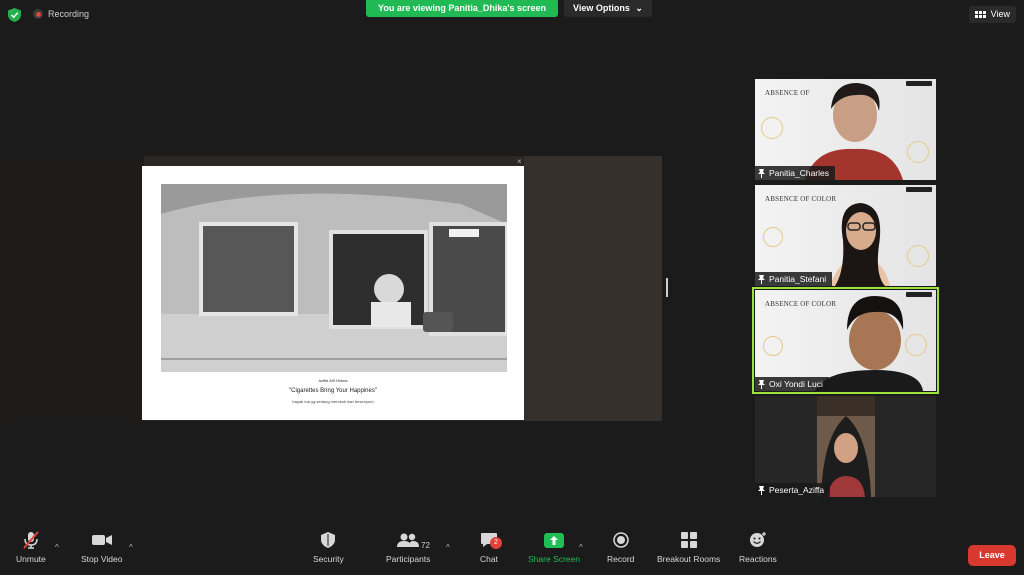  What do you see at coordinates (798, 279) in the screenshot?
I see `participant-name: Panitia_Stefani` at bounding box center [798, 279].